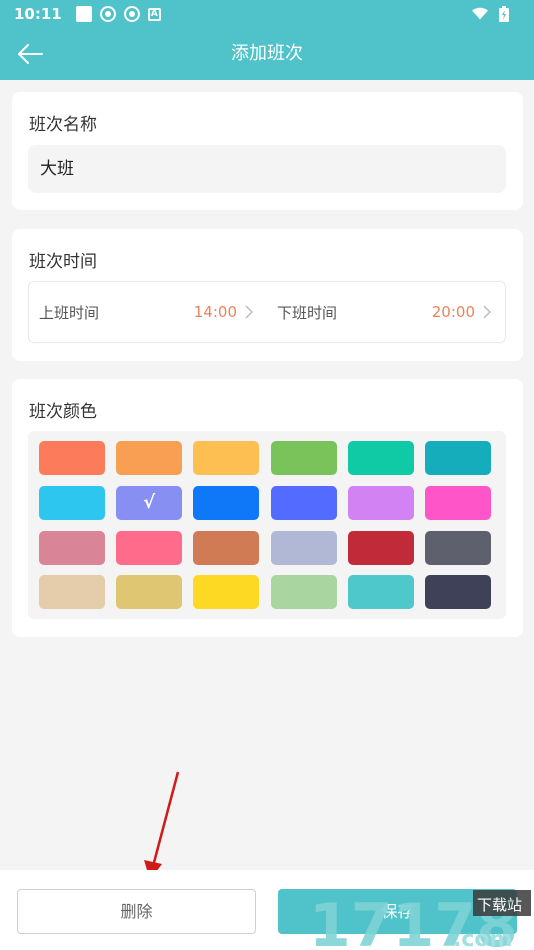 The height and width of the screenshot is (950, 534). Describe the element at coordinates (154, 14) in the screenshot. I see `a-icon: A` at that location.